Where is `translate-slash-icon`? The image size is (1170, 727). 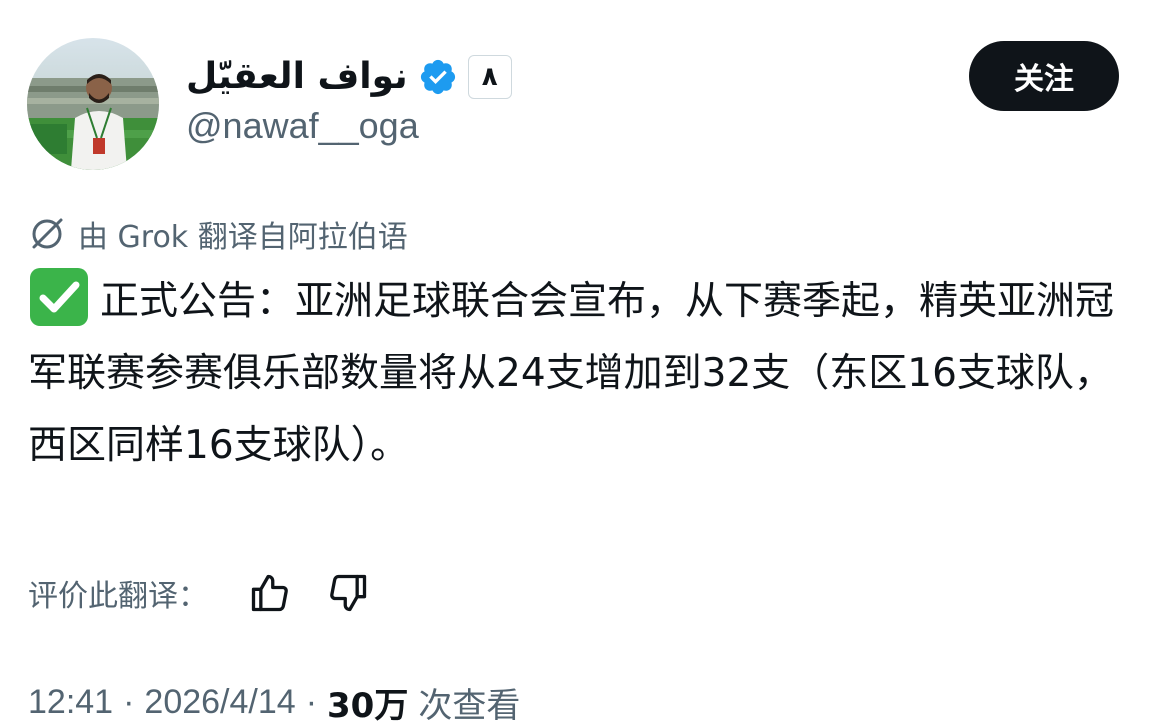
translate-slash-icon is located at coordinates (47, 234).